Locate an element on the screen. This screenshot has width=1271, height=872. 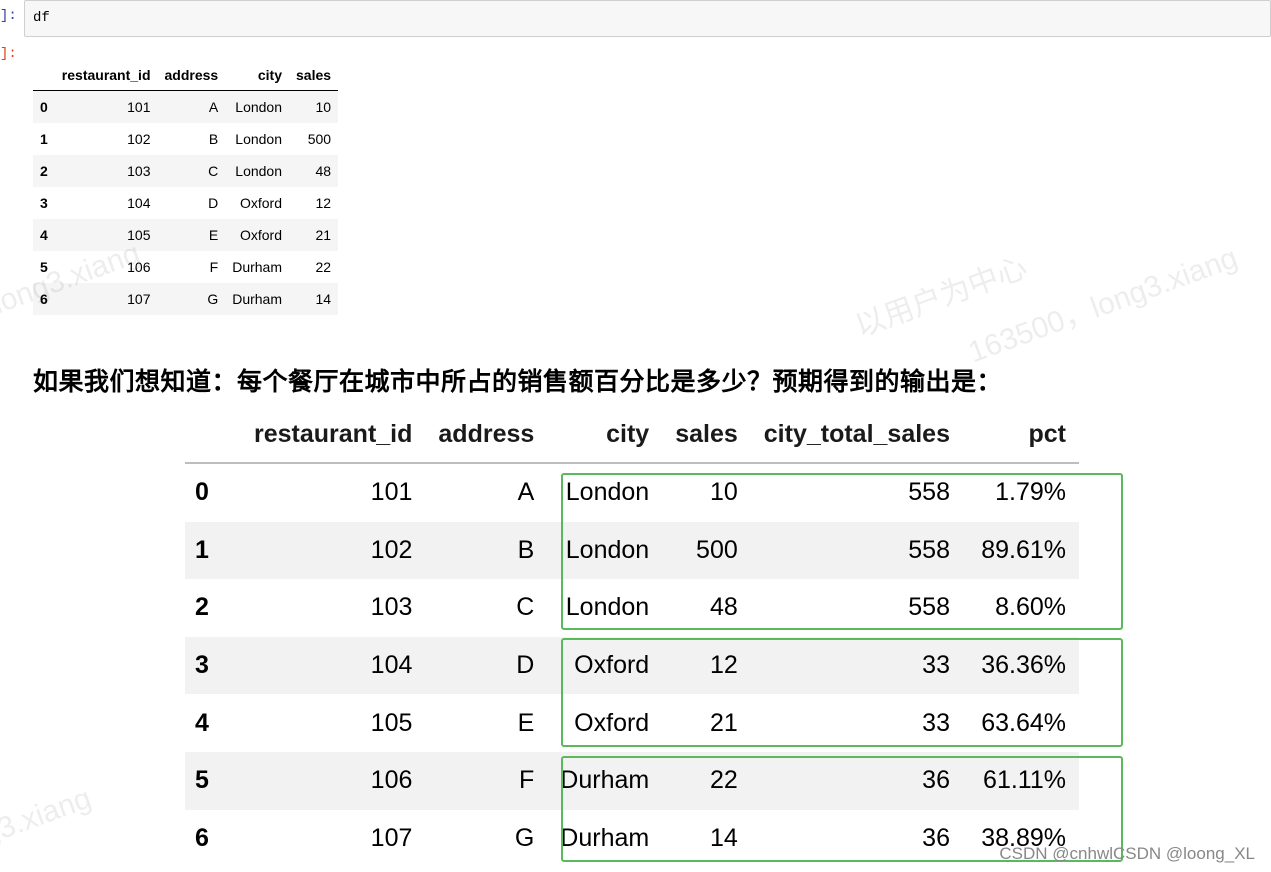
table-cell: 63.64% is located at coordinates (1023, 722).